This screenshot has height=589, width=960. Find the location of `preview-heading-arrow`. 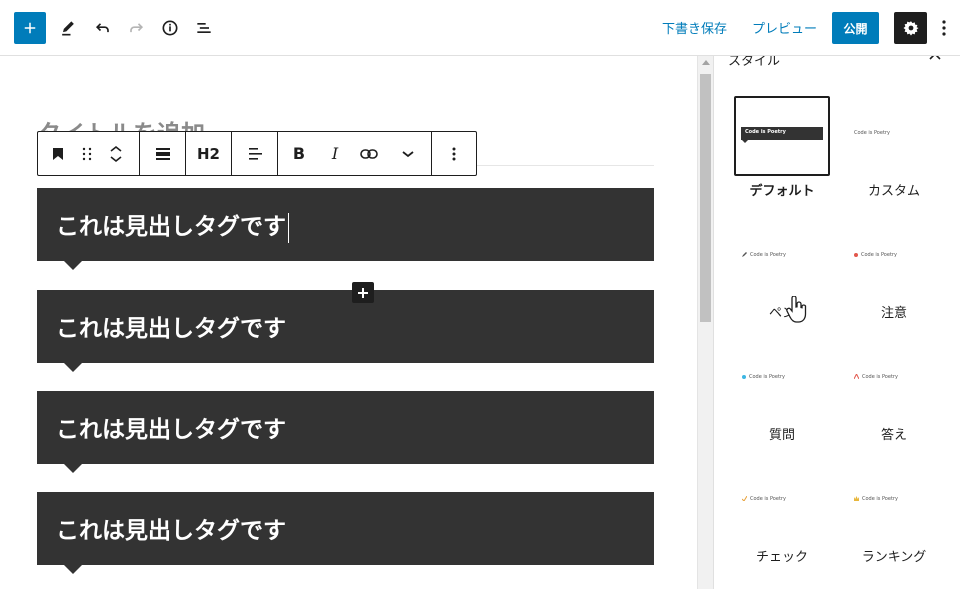

preview-heading-arrow is located at coordinates (745, 141).